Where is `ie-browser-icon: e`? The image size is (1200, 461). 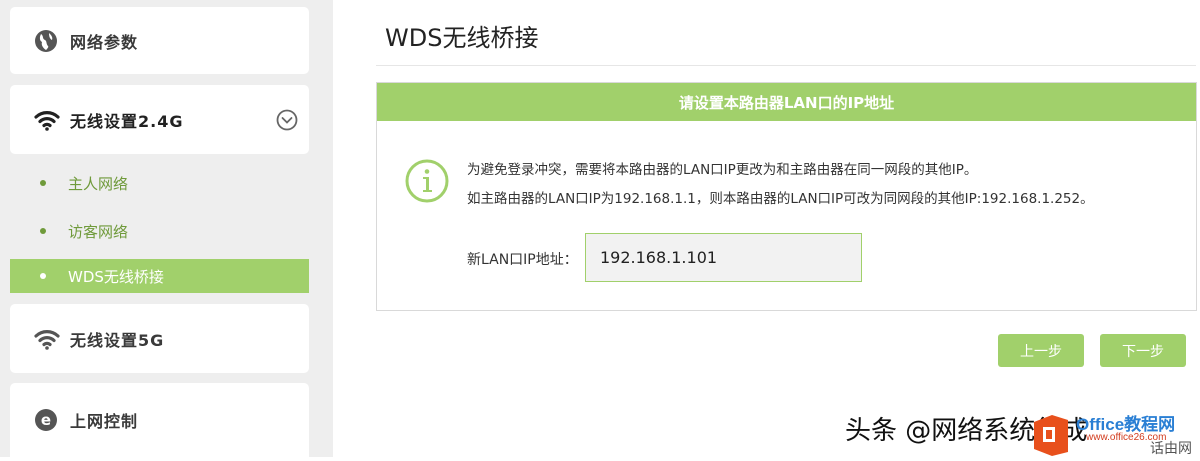
ie-browser-icon: e is located at coordinates (46, 420).